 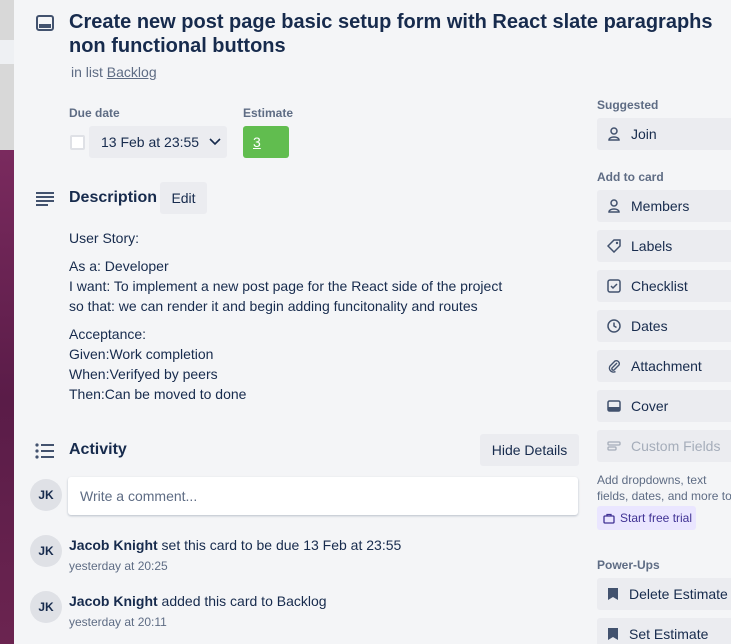 I want to click on set-estimate-label: Set Estimate, so click(x=669, y=634).